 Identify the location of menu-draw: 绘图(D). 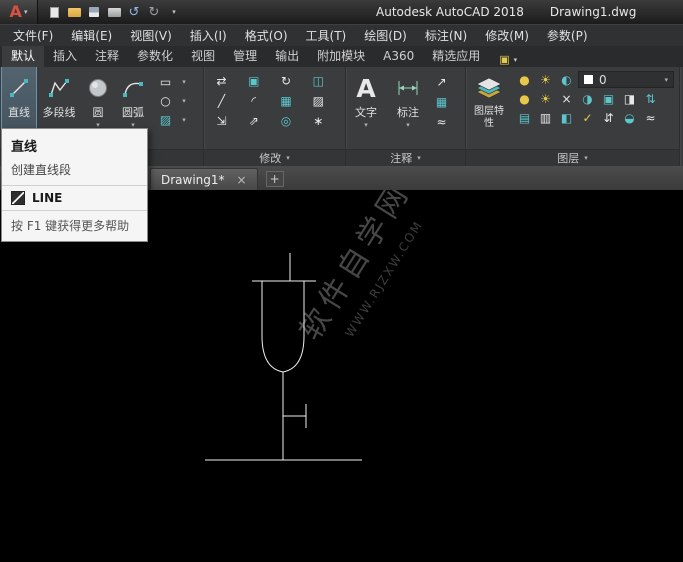
(385, 36).